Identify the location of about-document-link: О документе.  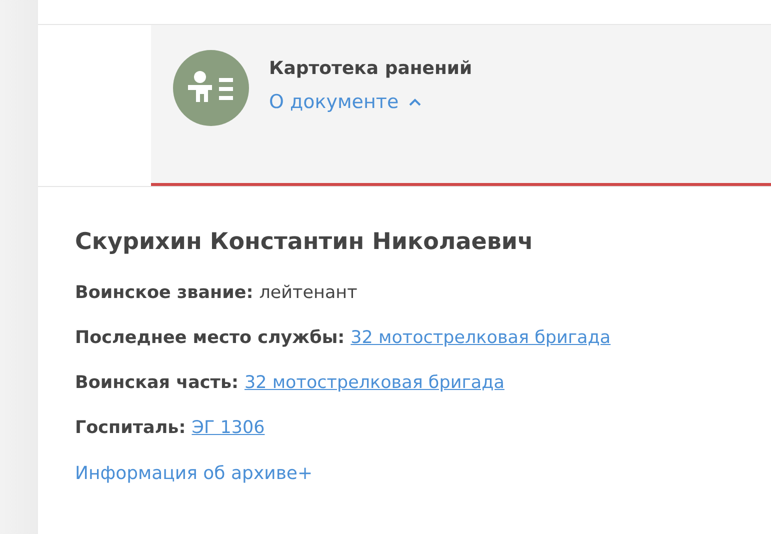
(370, 102).